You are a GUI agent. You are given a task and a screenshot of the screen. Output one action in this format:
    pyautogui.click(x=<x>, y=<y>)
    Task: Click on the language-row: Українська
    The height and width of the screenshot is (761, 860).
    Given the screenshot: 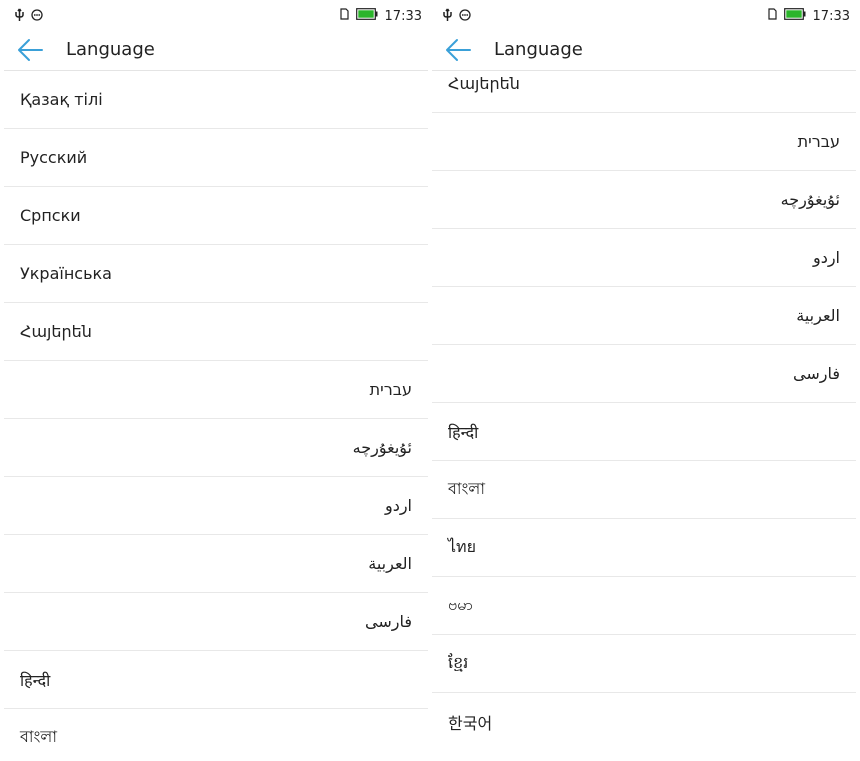 What is the action you would take?
    pyautogui.click(x=216, y=274)
    